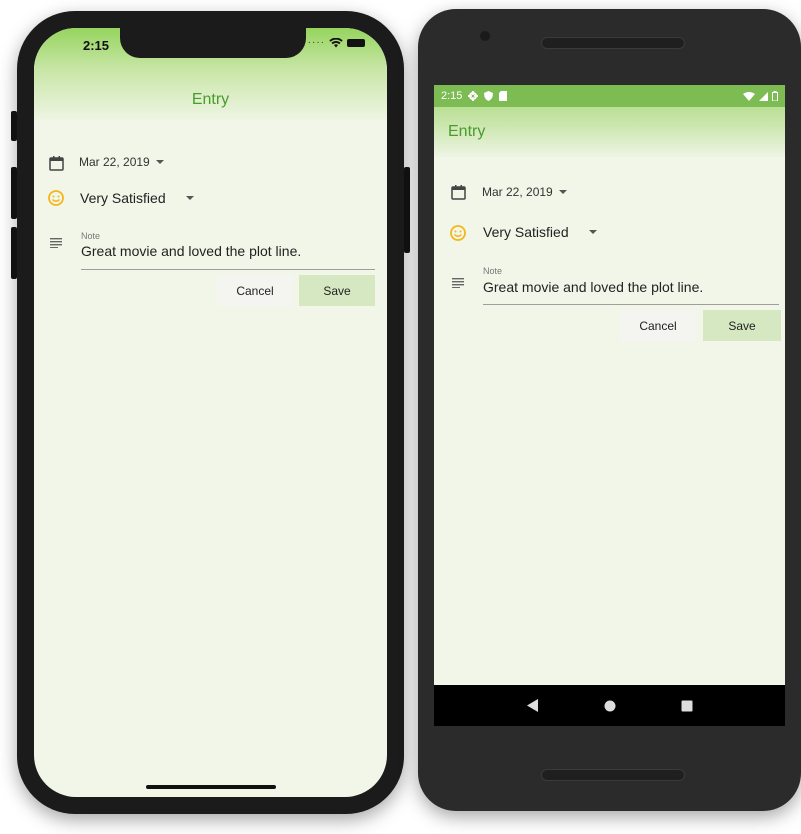 Image resolution: width=801 pixels, height=834 pixels. Describe the element at coordinates (613, 775) in the screenshot. I see `android-bottom-speaker` at that location.